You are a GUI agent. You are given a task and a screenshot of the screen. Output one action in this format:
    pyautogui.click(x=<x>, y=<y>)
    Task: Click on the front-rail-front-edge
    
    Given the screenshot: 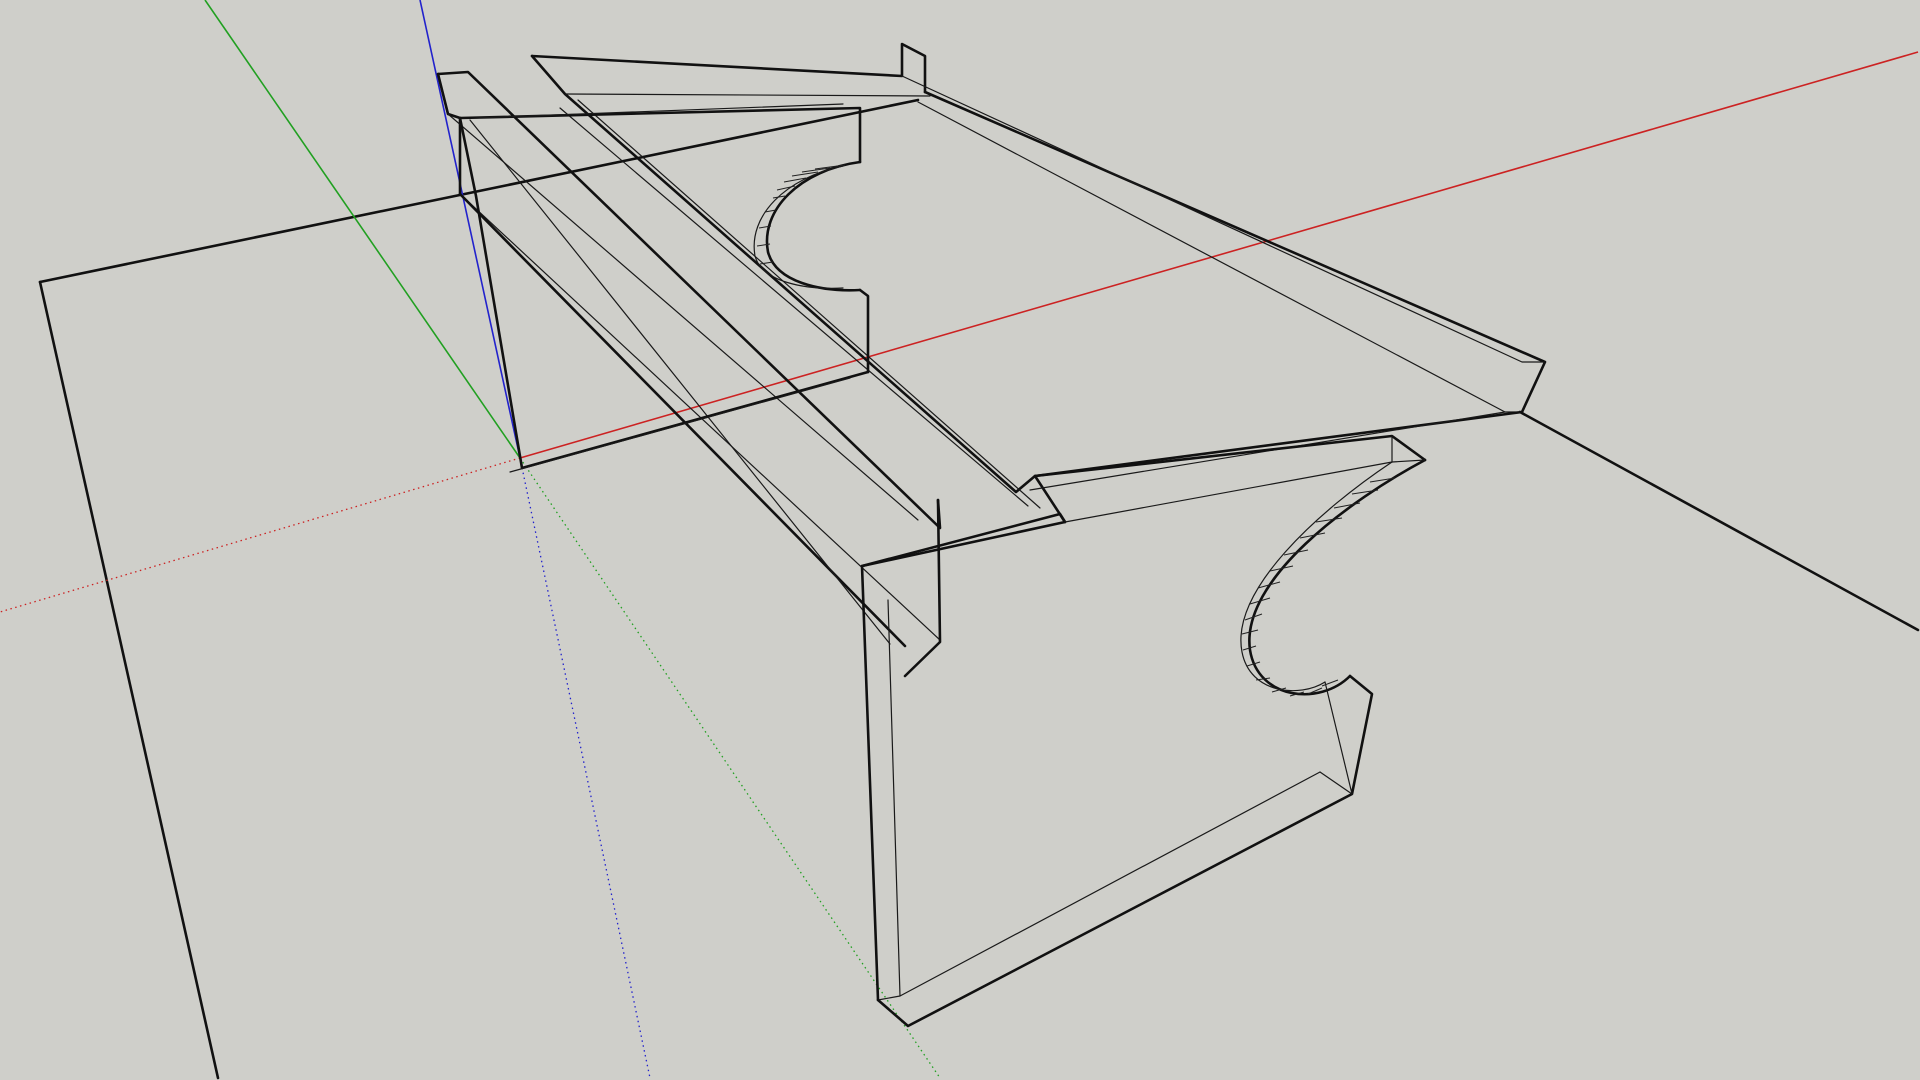 What is the action you would take?
    pyautogui.click(x=682, y=420)
    